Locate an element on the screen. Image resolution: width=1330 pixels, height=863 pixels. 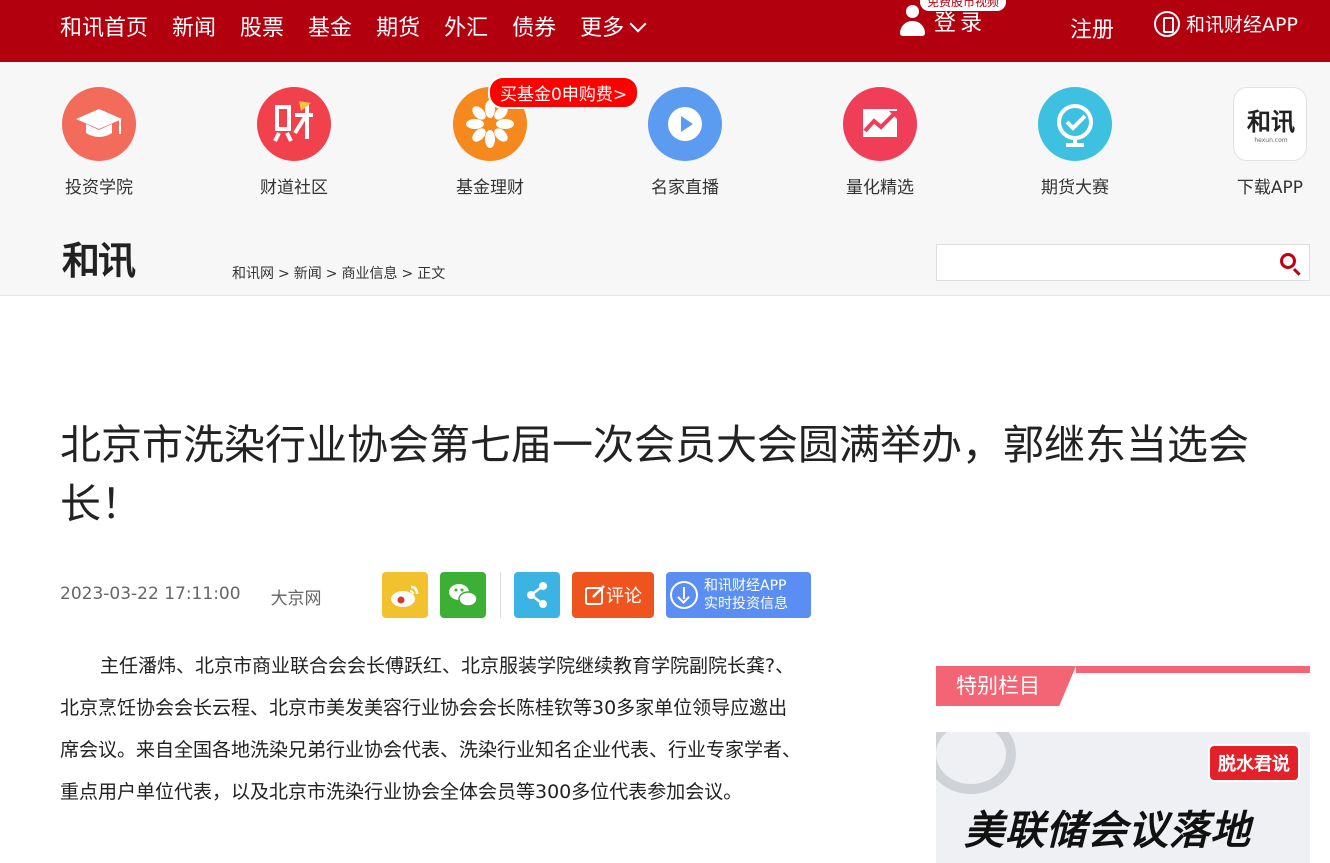
nav-home: 和讯首页 is located at coordinates (104, 26).